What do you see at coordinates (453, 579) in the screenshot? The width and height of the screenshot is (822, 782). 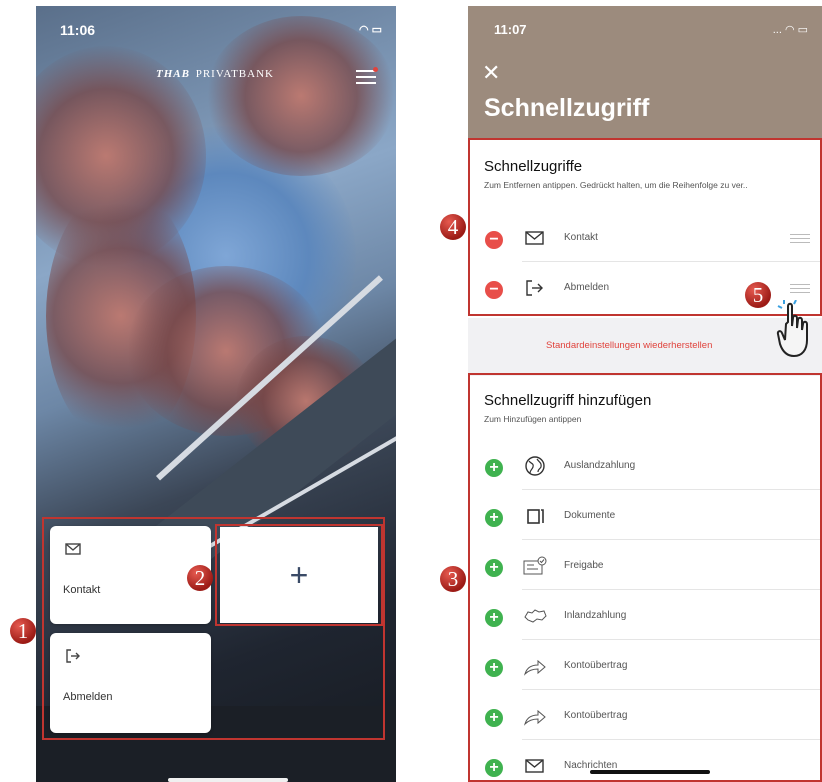 I see `step-badge-3: 3` at bounding box center [453, 579].